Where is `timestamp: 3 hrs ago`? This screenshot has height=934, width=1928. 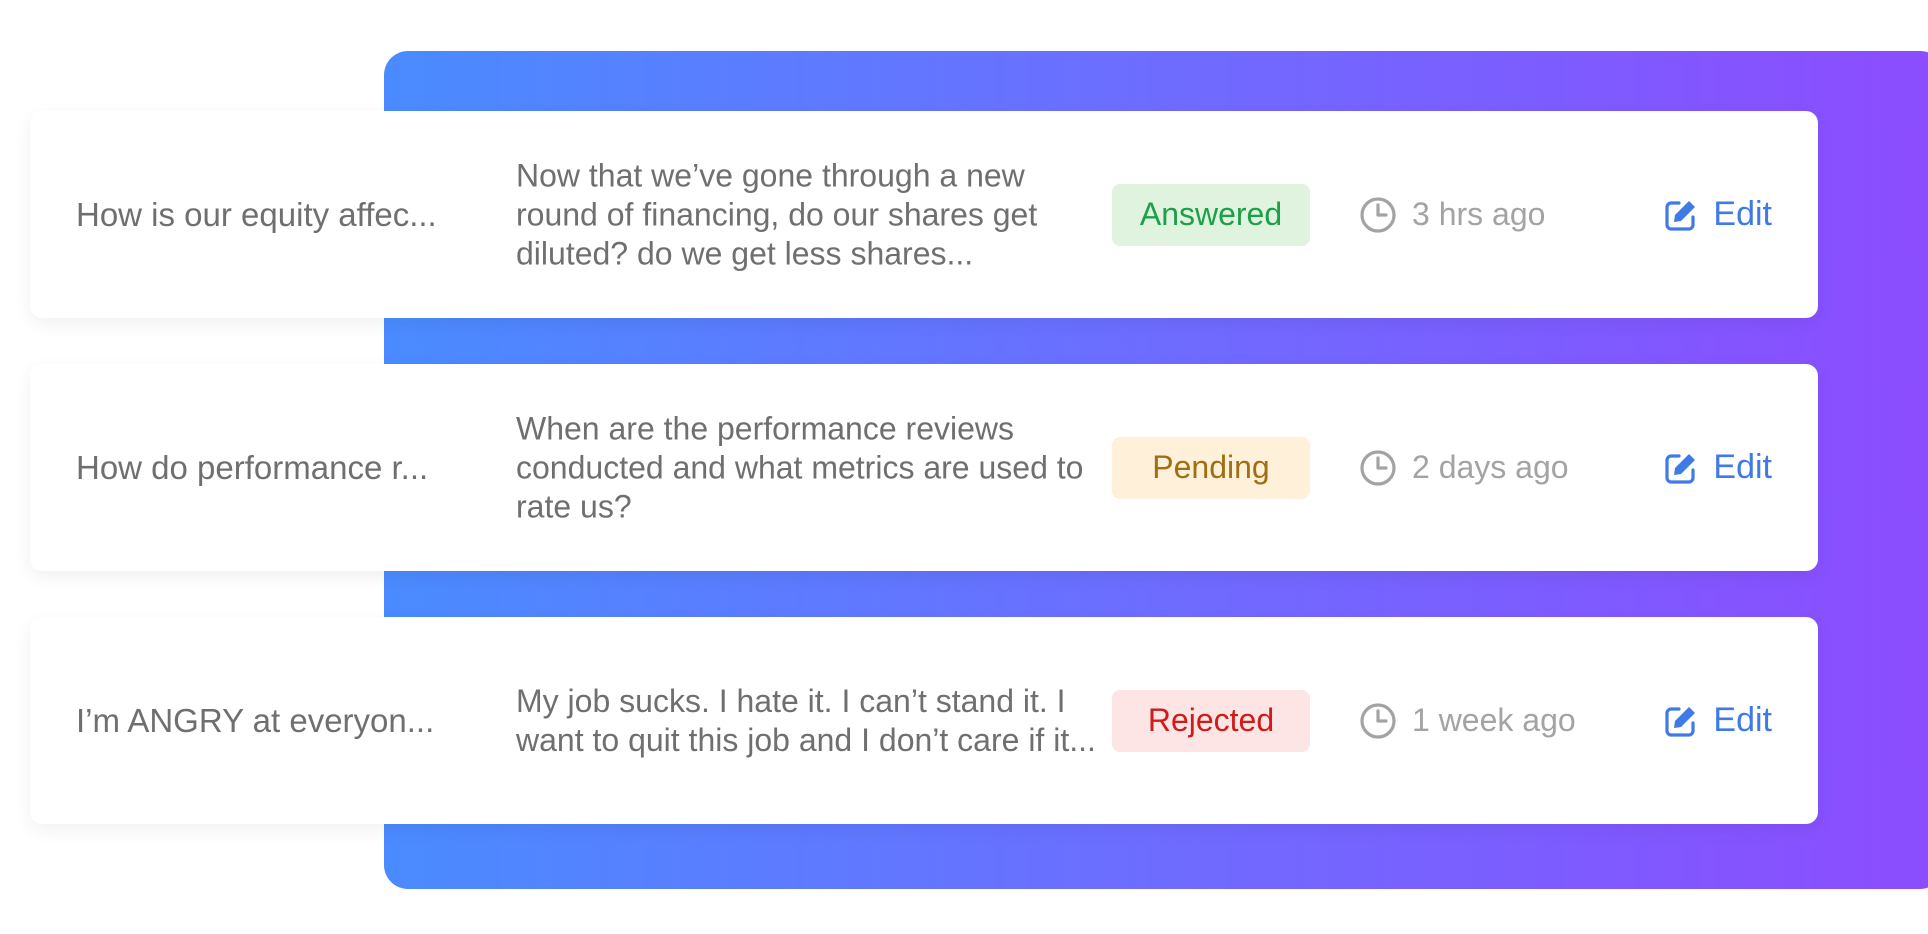 timestamp: 3 hrs ago is located at coordinates (1451, 215).